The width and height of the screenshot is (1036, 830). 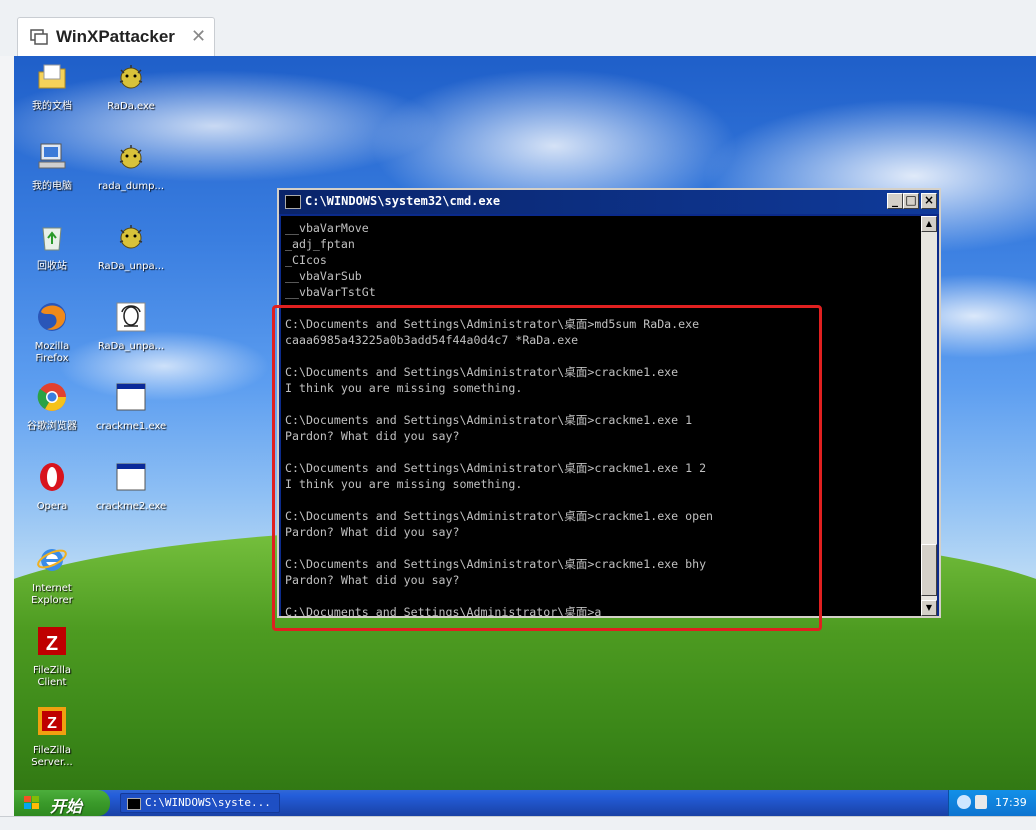 I want to click on scroll-up-arrow-icon: ▲, so click(x=929, y=224).